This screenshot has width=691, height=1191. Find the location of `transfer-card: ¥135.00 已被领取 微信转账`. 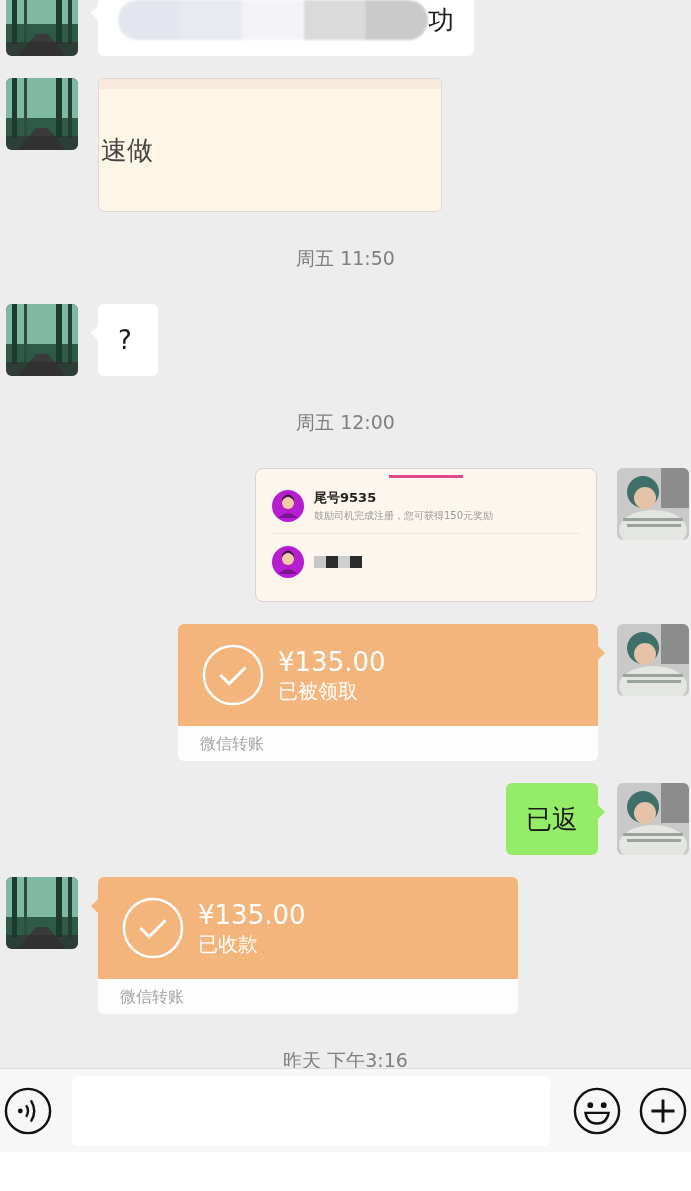

transfer-card: ¥135.00 已被领取 微信转账 is located at coordinates (388, 692).